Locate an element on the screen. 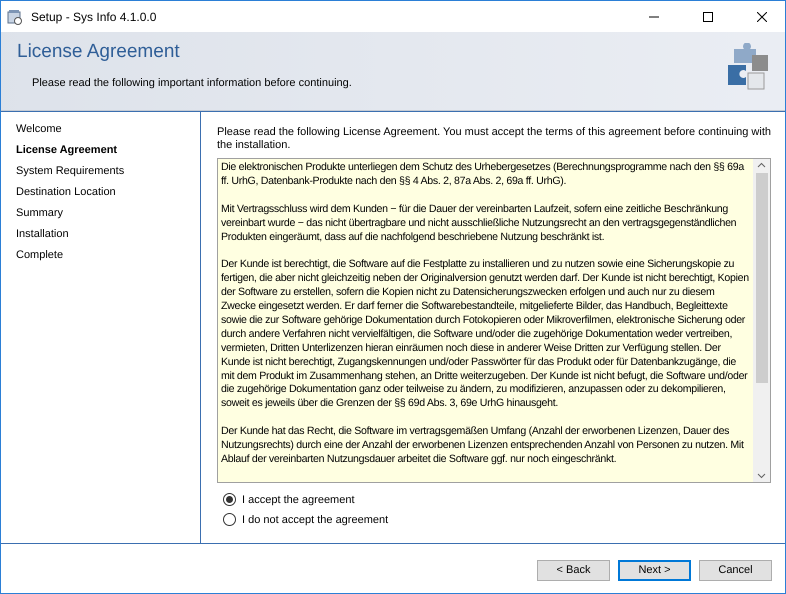 The image size is (786, 594). installer-icon is located at coordinates (15, 16).